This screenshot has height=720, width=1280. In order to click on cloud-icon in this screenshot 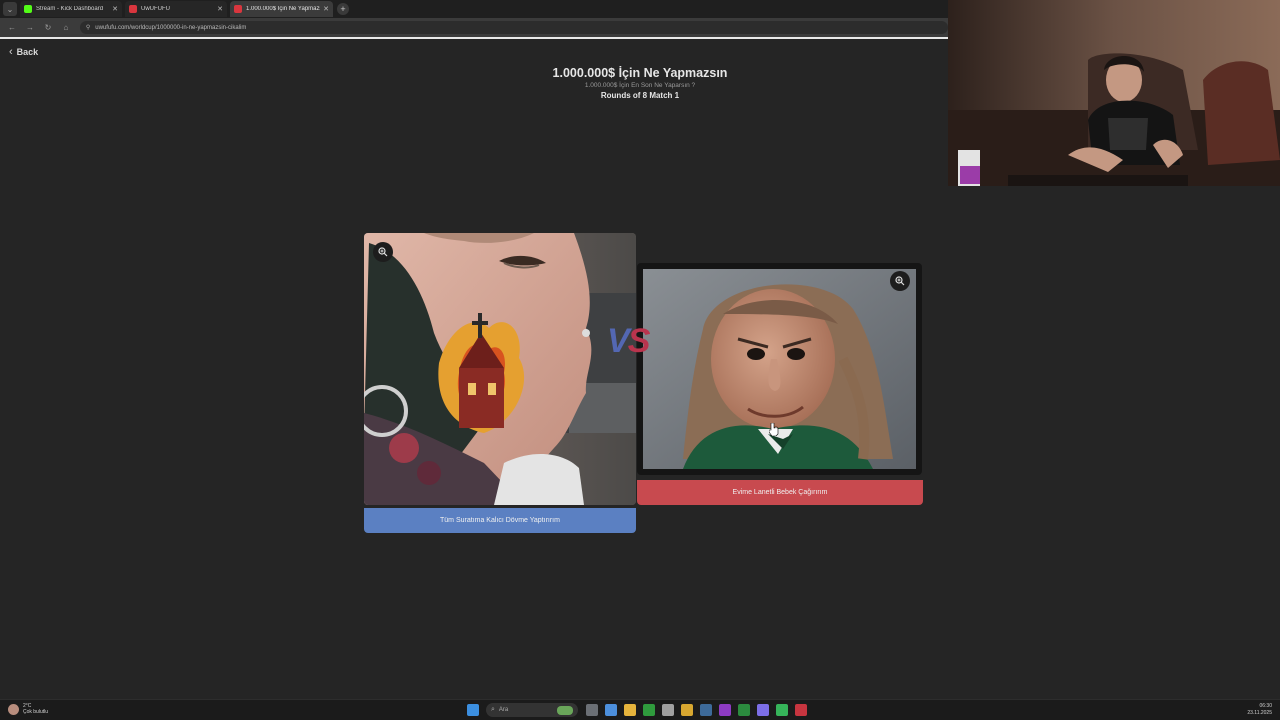, I will do `click(13, 709)`.